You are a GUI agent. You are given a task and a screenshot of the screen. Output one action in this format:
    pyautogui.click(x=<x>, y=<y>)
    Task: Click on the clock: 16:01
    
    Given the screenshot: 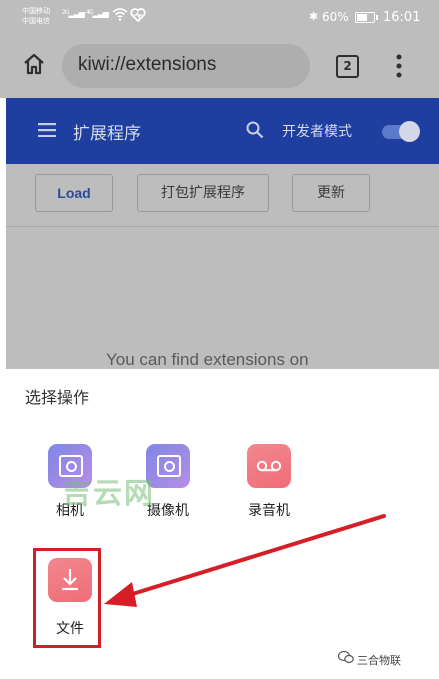 What is the action you would take?
    pyautogui.click(x=402, y=17)
    